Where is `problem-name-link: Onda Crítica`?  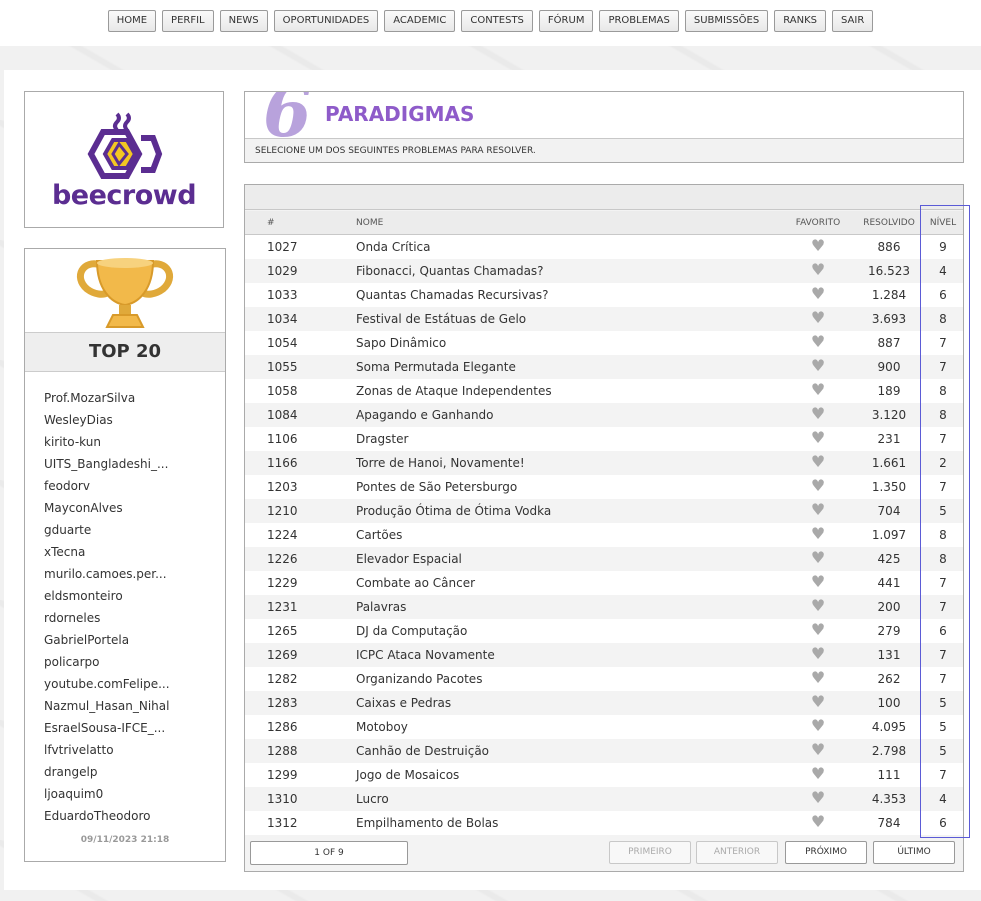
problem-name-link: Onda Crítica is located at coordinates (566, 247).